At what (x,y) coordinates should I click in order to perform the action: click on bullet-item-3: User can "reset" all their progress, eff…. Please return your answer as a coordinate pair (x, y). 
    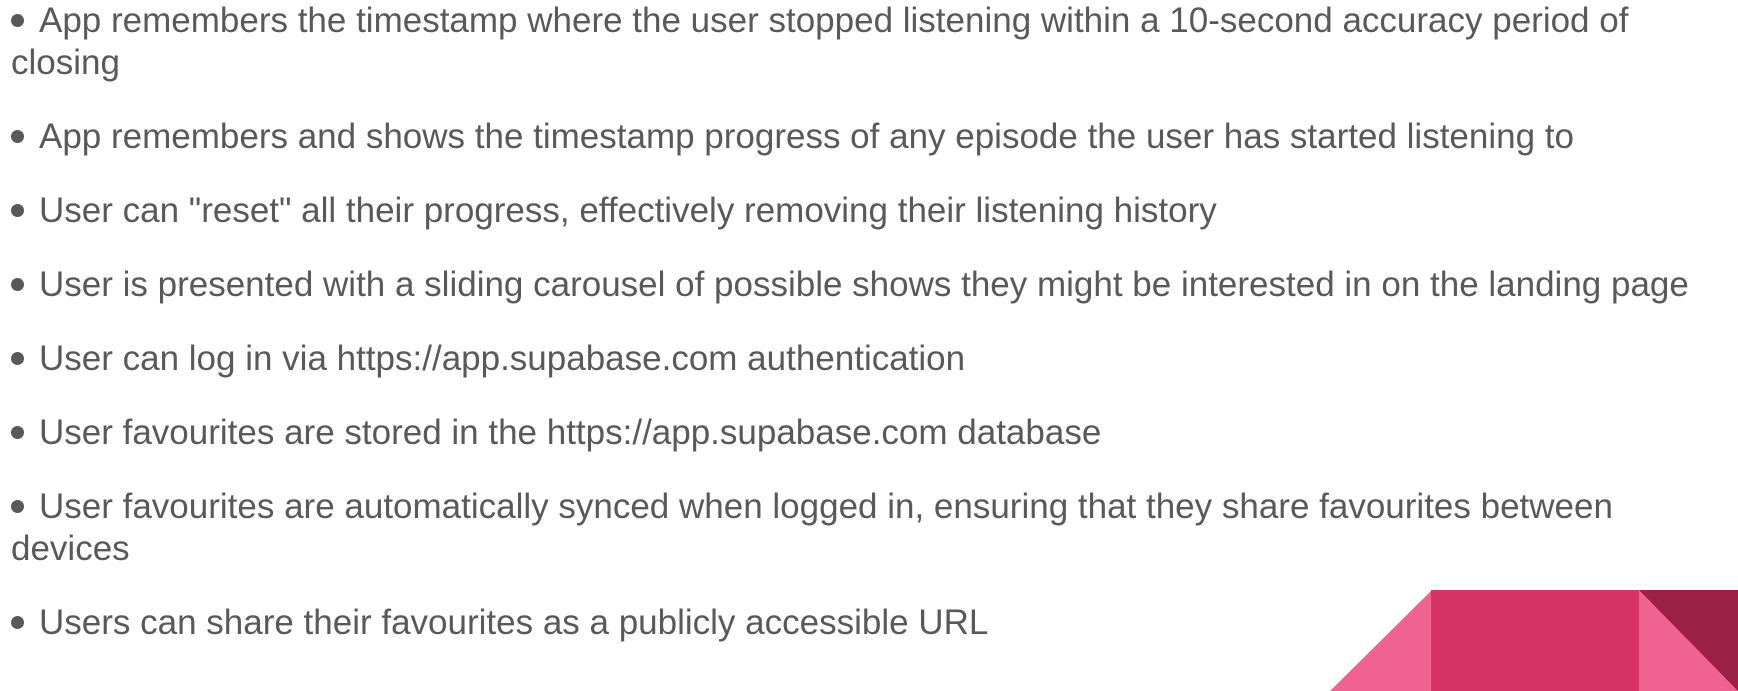
    Looking at the image, I should click on (872, 211).